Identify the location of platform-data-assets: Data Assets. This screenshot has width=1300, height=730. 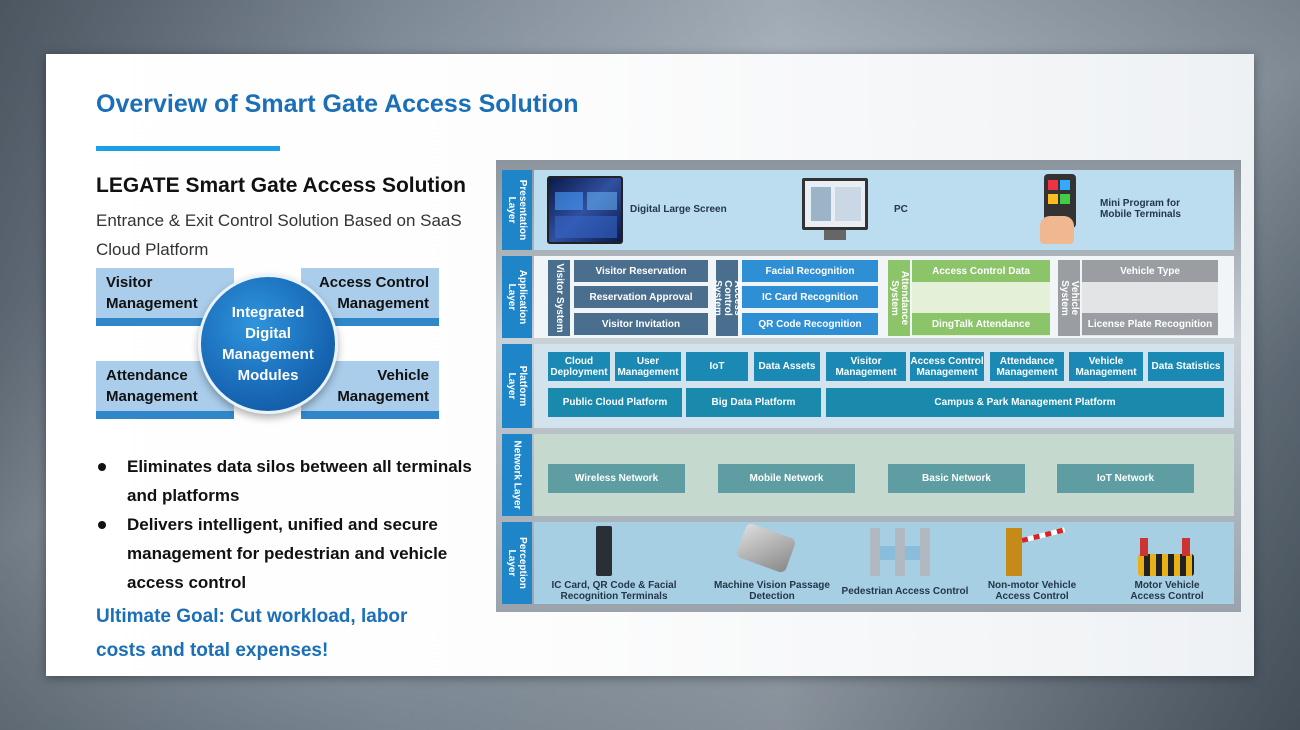
(787, 366).